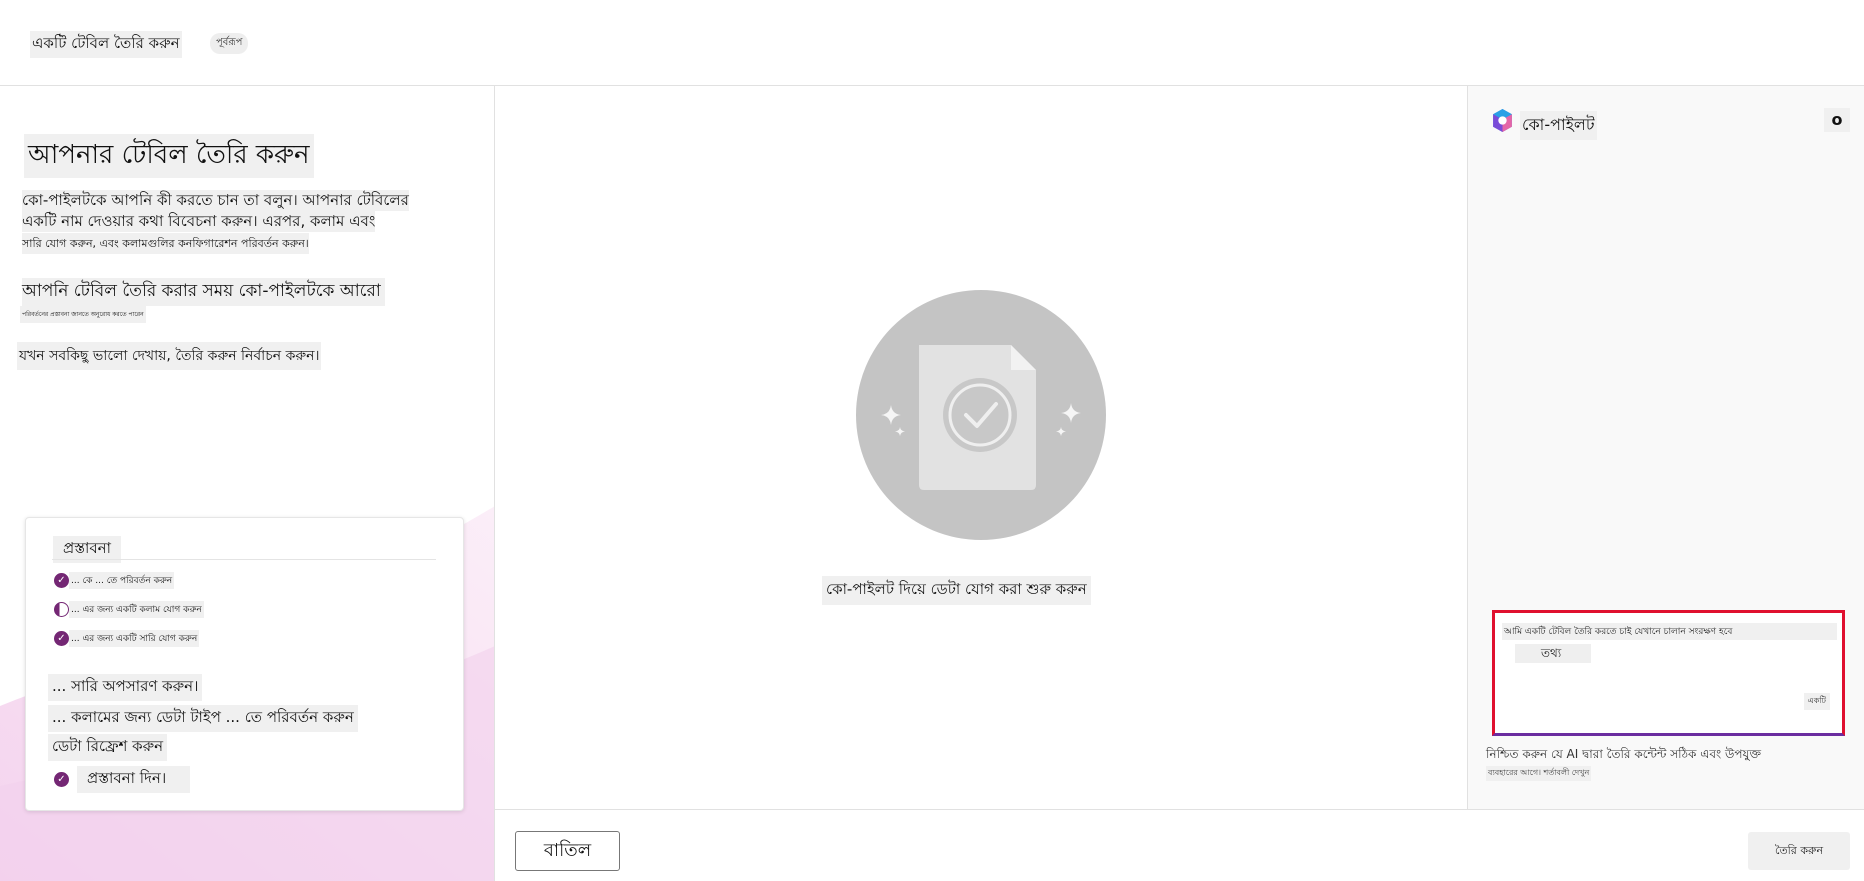  I want to click on suggestion-label: ডেটা রিফ্রেশ করুন, so click(108, 747).